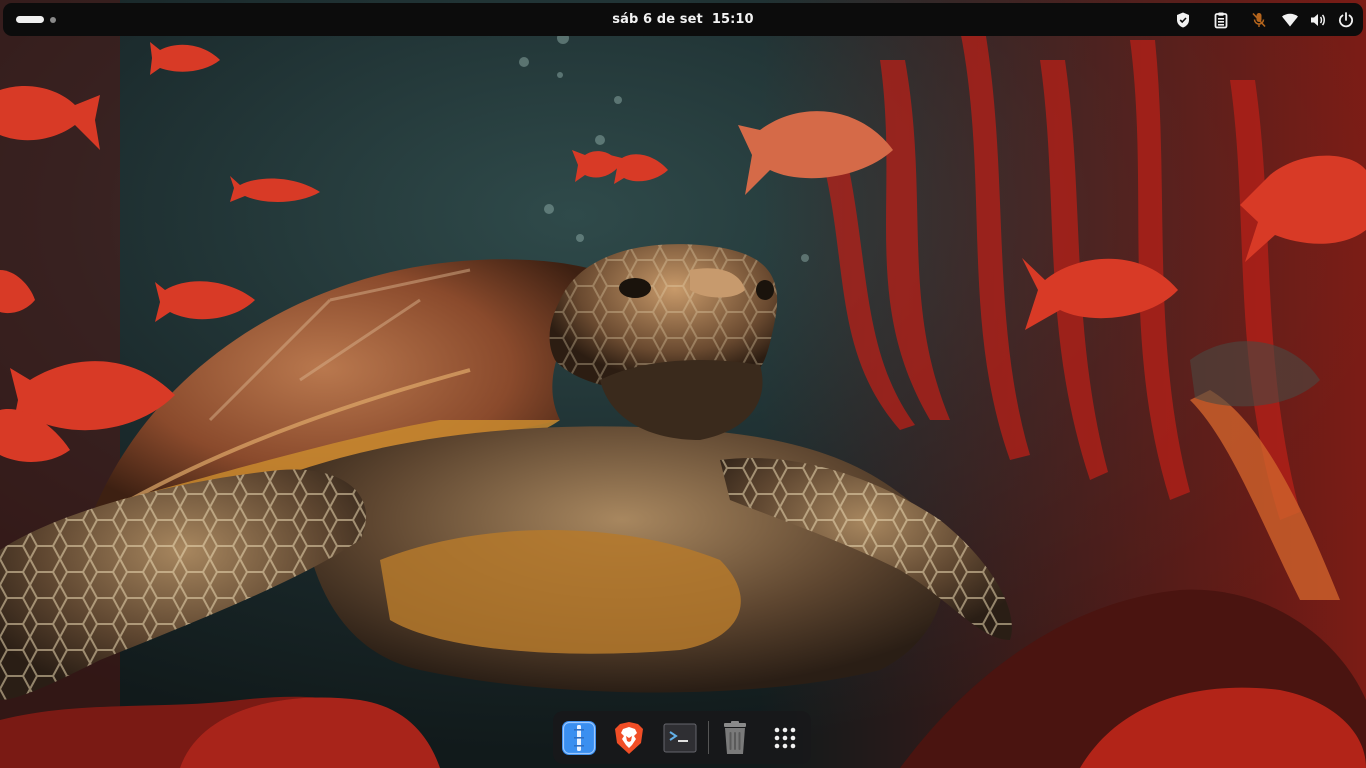  What do you see at coordinates (732, 19) in the screenshot?
I see `time-label: 15:10` at bounding box center [732, 19].